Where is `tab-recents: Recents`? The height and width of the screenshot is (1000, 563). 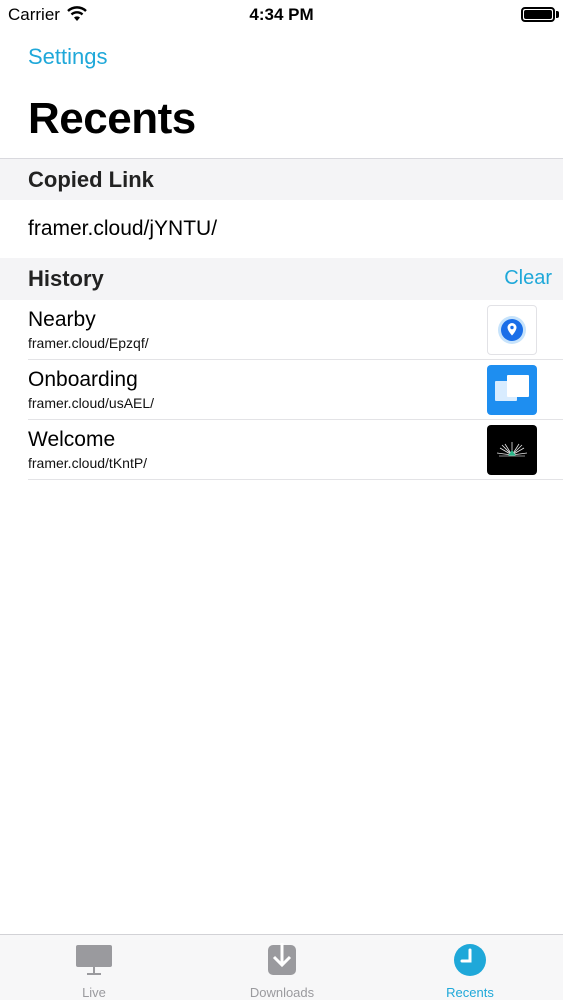
tab-recents: Recents is located at coordinates (469, 967).